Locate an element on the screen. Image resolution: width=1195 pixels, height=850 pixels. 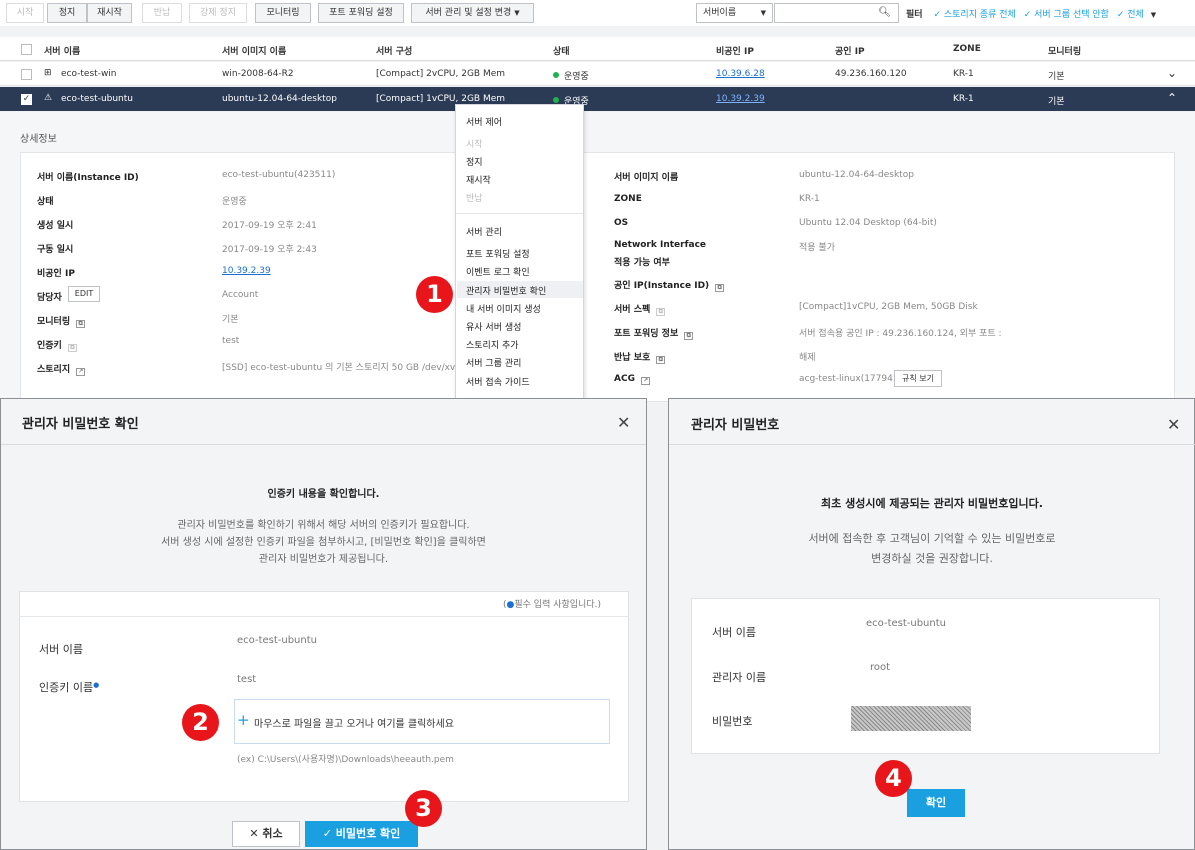
monitoring: 기본 is located at coordinates (1056, 102).